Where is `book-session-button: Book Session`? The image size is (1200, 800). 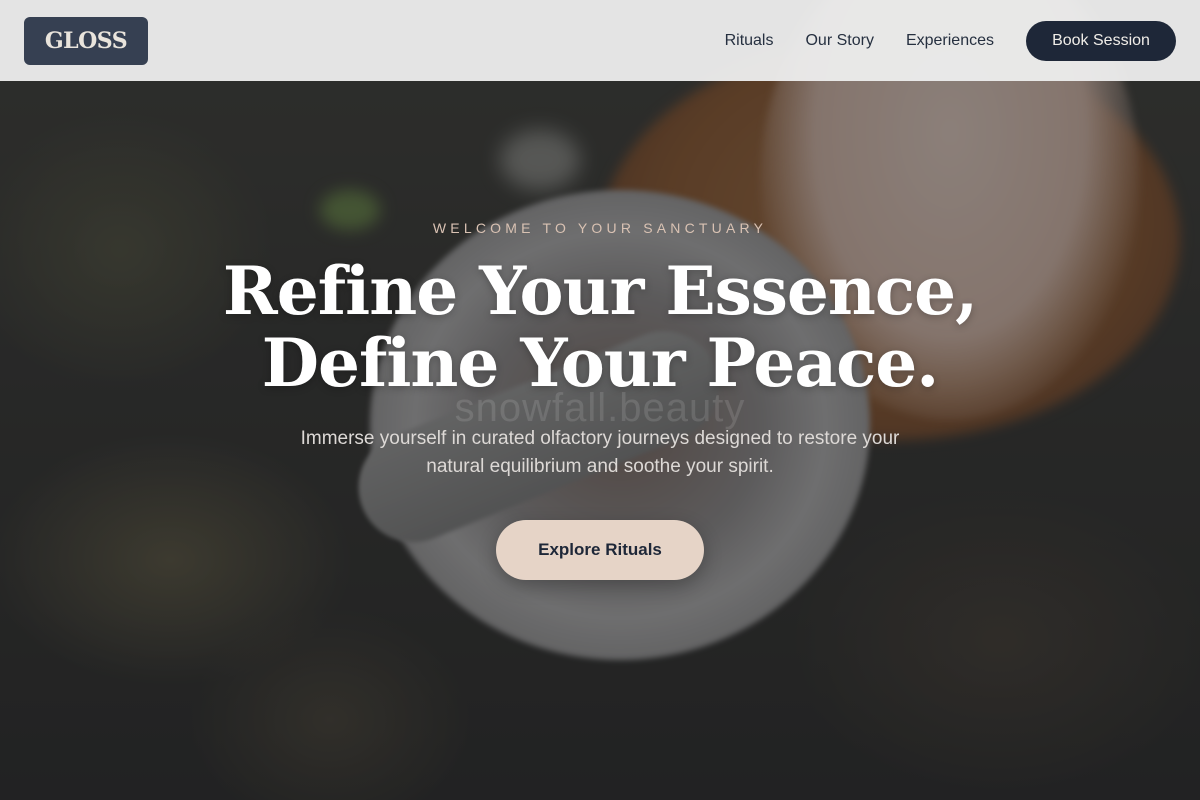 book-session-button: Book Session is located at coordinates (1101, 40).